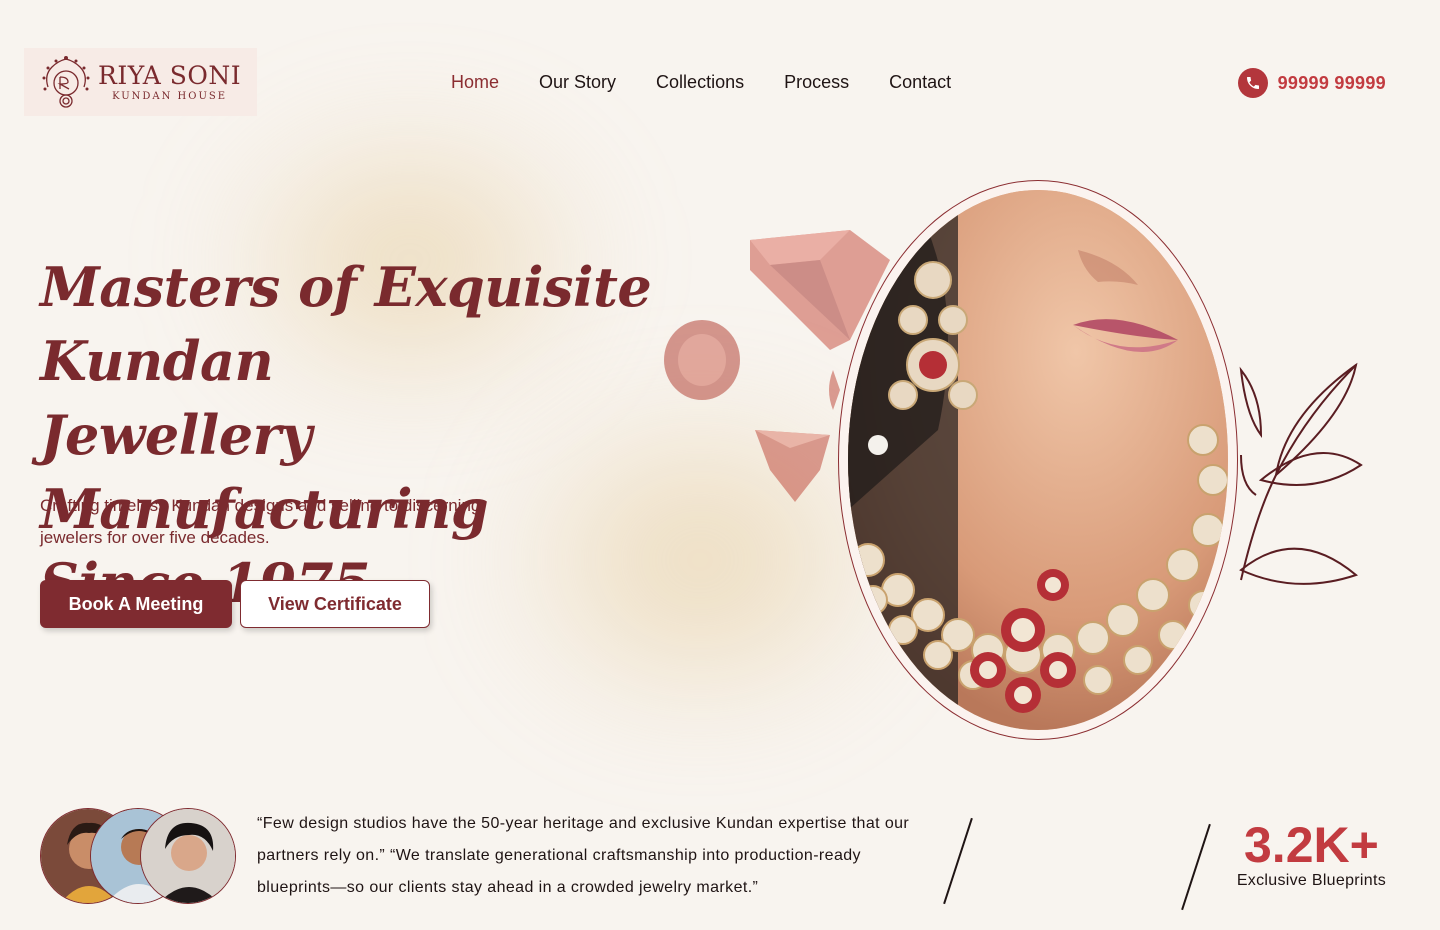  Describe the element at coordinates (475, 82) in the screenshot. I see `nav-item-home: Home` at that location.